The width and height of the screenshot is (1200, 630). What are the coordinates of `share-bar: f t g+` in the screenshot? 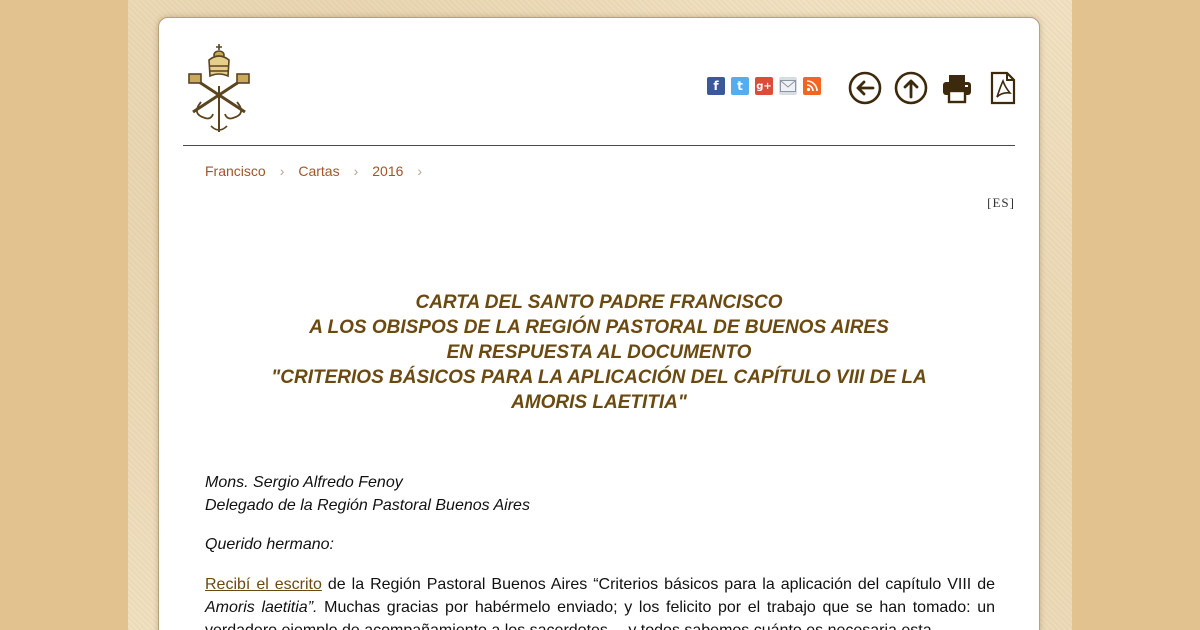 It's located at (764, 86).